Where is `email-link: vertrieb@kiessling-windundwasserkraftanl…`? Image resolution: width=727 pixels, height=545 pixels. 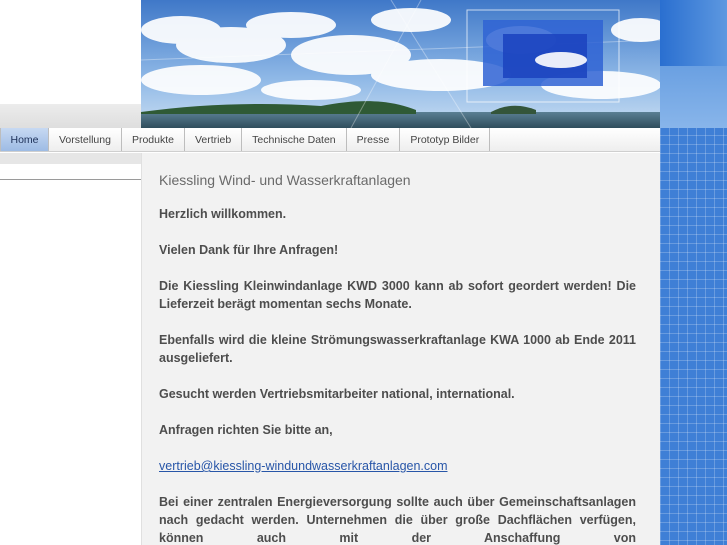
email-link: vertrieb@kiessling-windundwasserkraftanl… is located at coordinates (303, 466).